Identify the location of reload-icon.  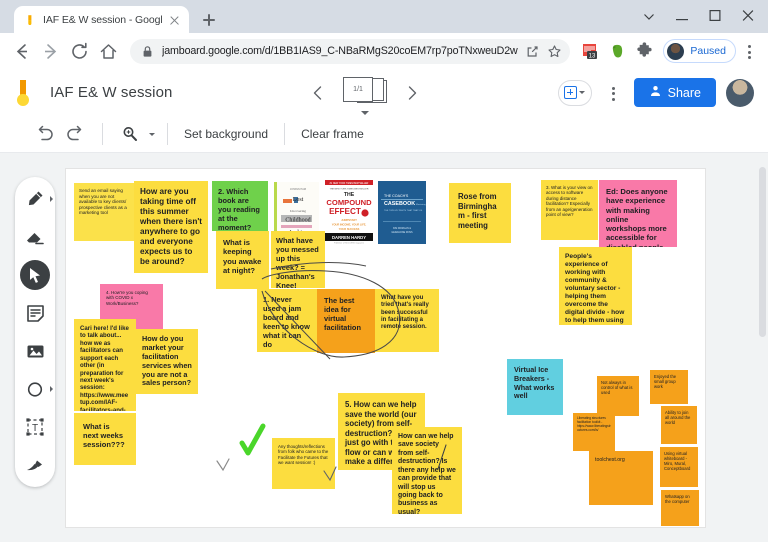
(79, 51).